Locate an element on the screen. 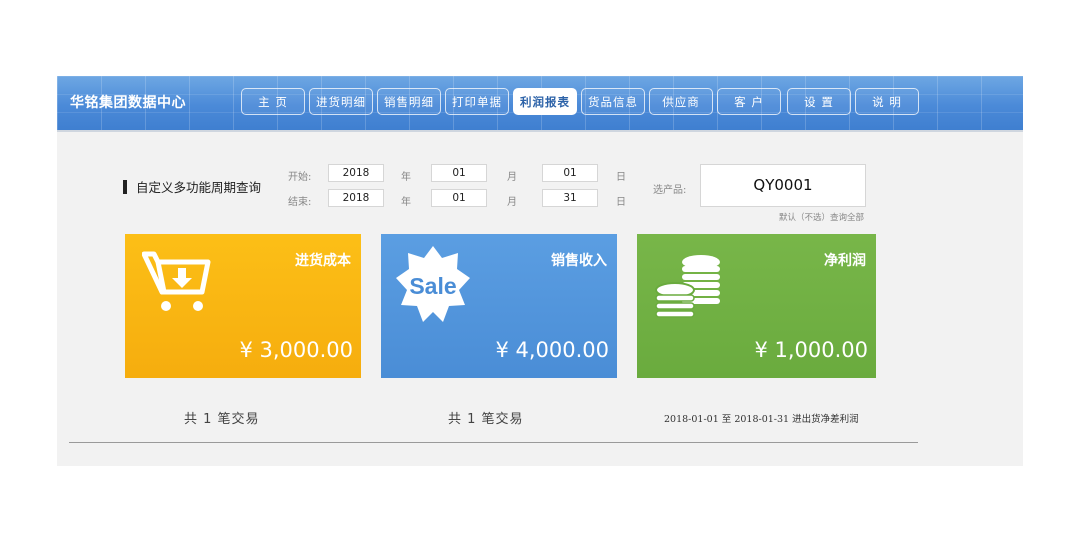 The height and width of the screenshot is (543, 1080). start-day-input is located at coordinates (570, 173).